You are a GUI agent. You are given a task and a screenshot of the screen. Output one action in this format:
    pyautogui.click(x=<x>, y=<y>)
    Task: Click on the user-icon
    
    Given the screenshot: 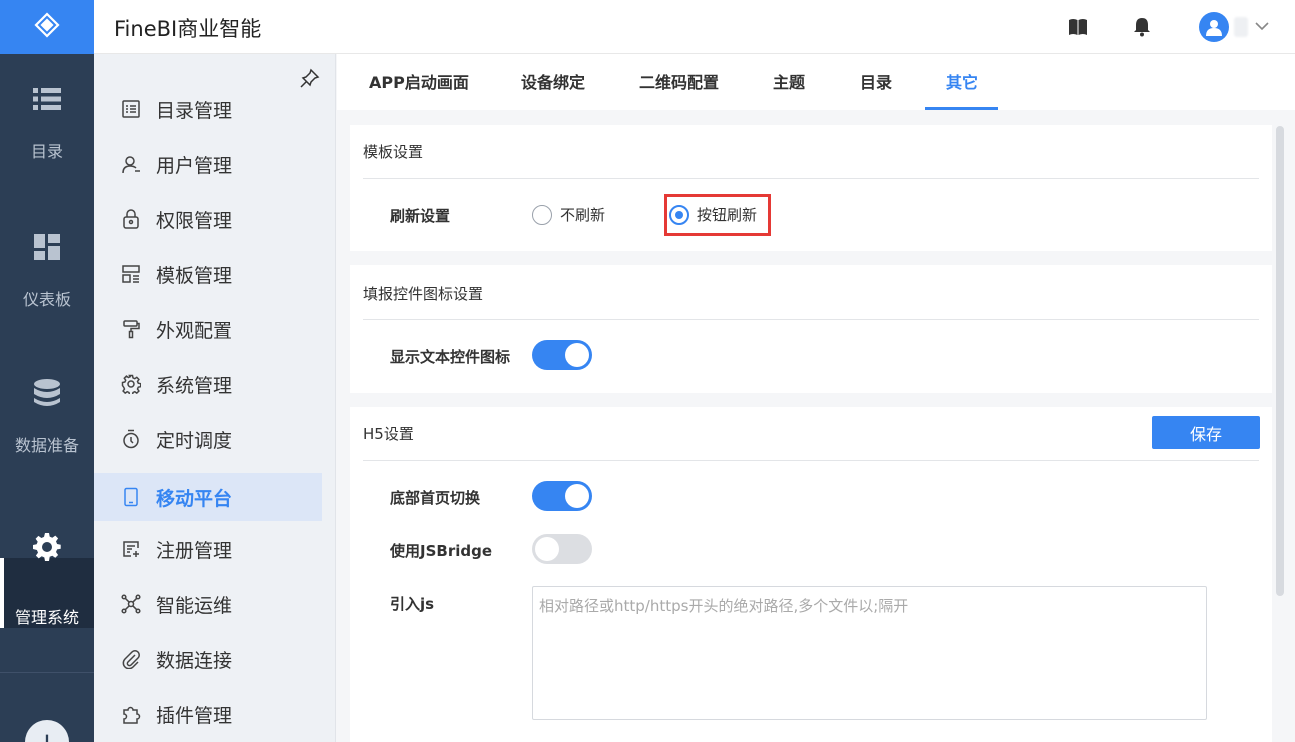 What is the action you would take?
    pyautogui.click(x=131, y=164)
    